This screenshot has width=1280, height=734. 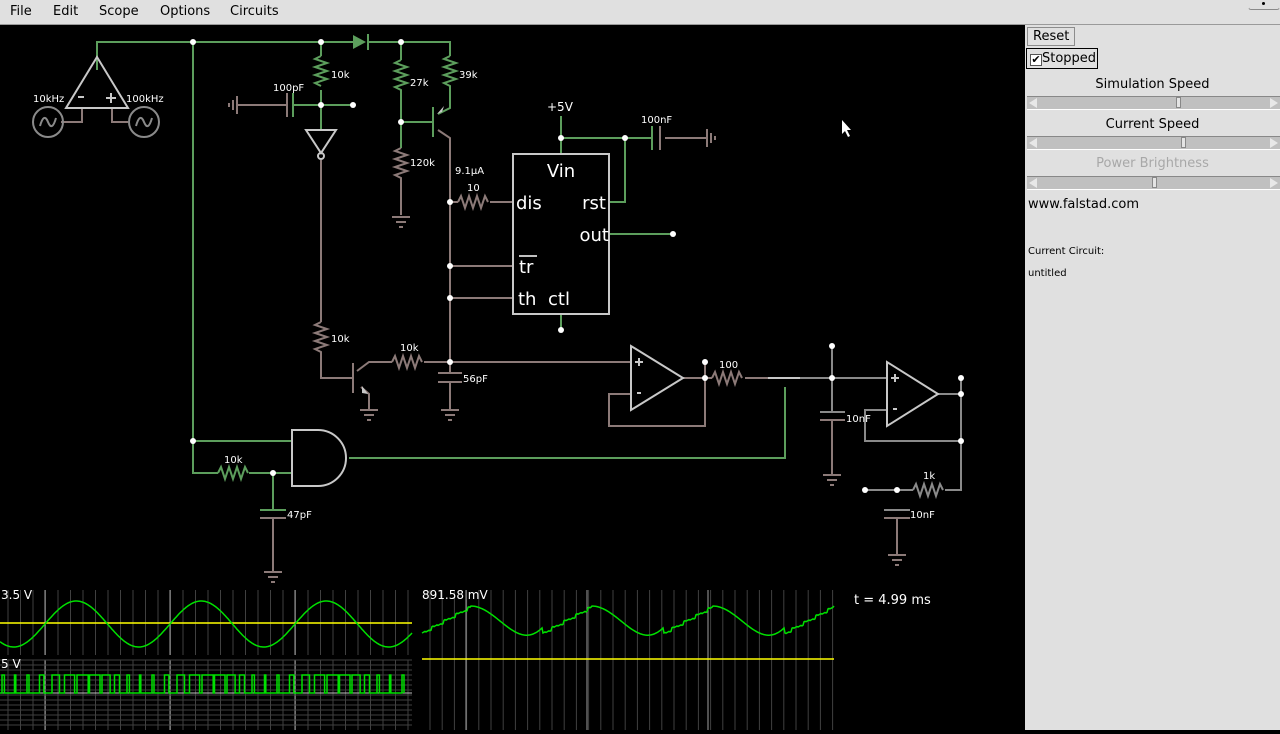 I want to click on inverter, so click(x=321, y=144).